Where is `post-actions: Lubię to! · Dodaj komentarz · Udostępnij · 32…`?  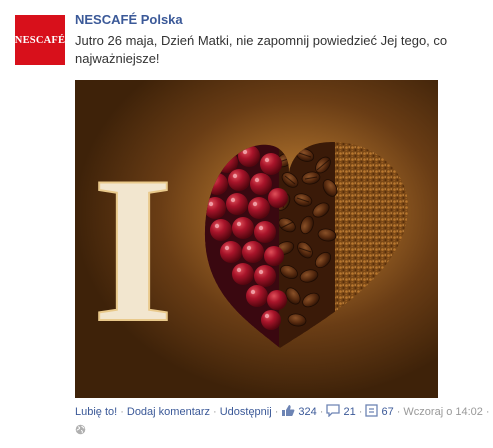
post-actions: Lubię to! · Dodaj komentarz · Udostępnij · 32… is located at coordinates (282, 411).